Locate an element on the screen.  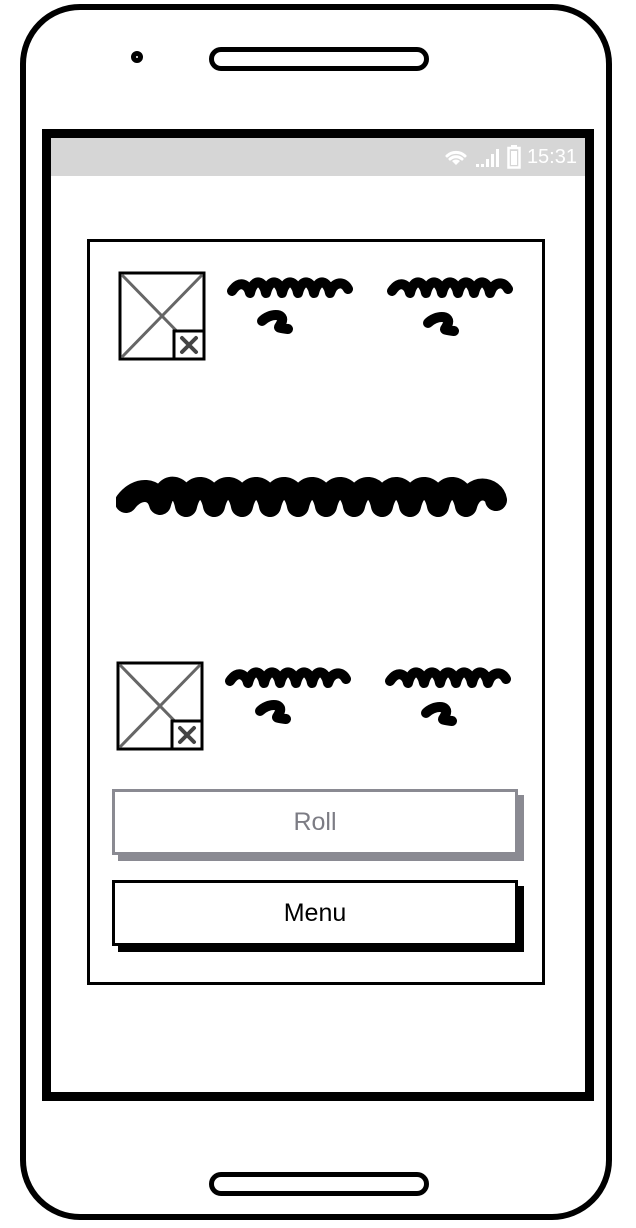
menu-button: Menu is located at coordinates (315, 913).